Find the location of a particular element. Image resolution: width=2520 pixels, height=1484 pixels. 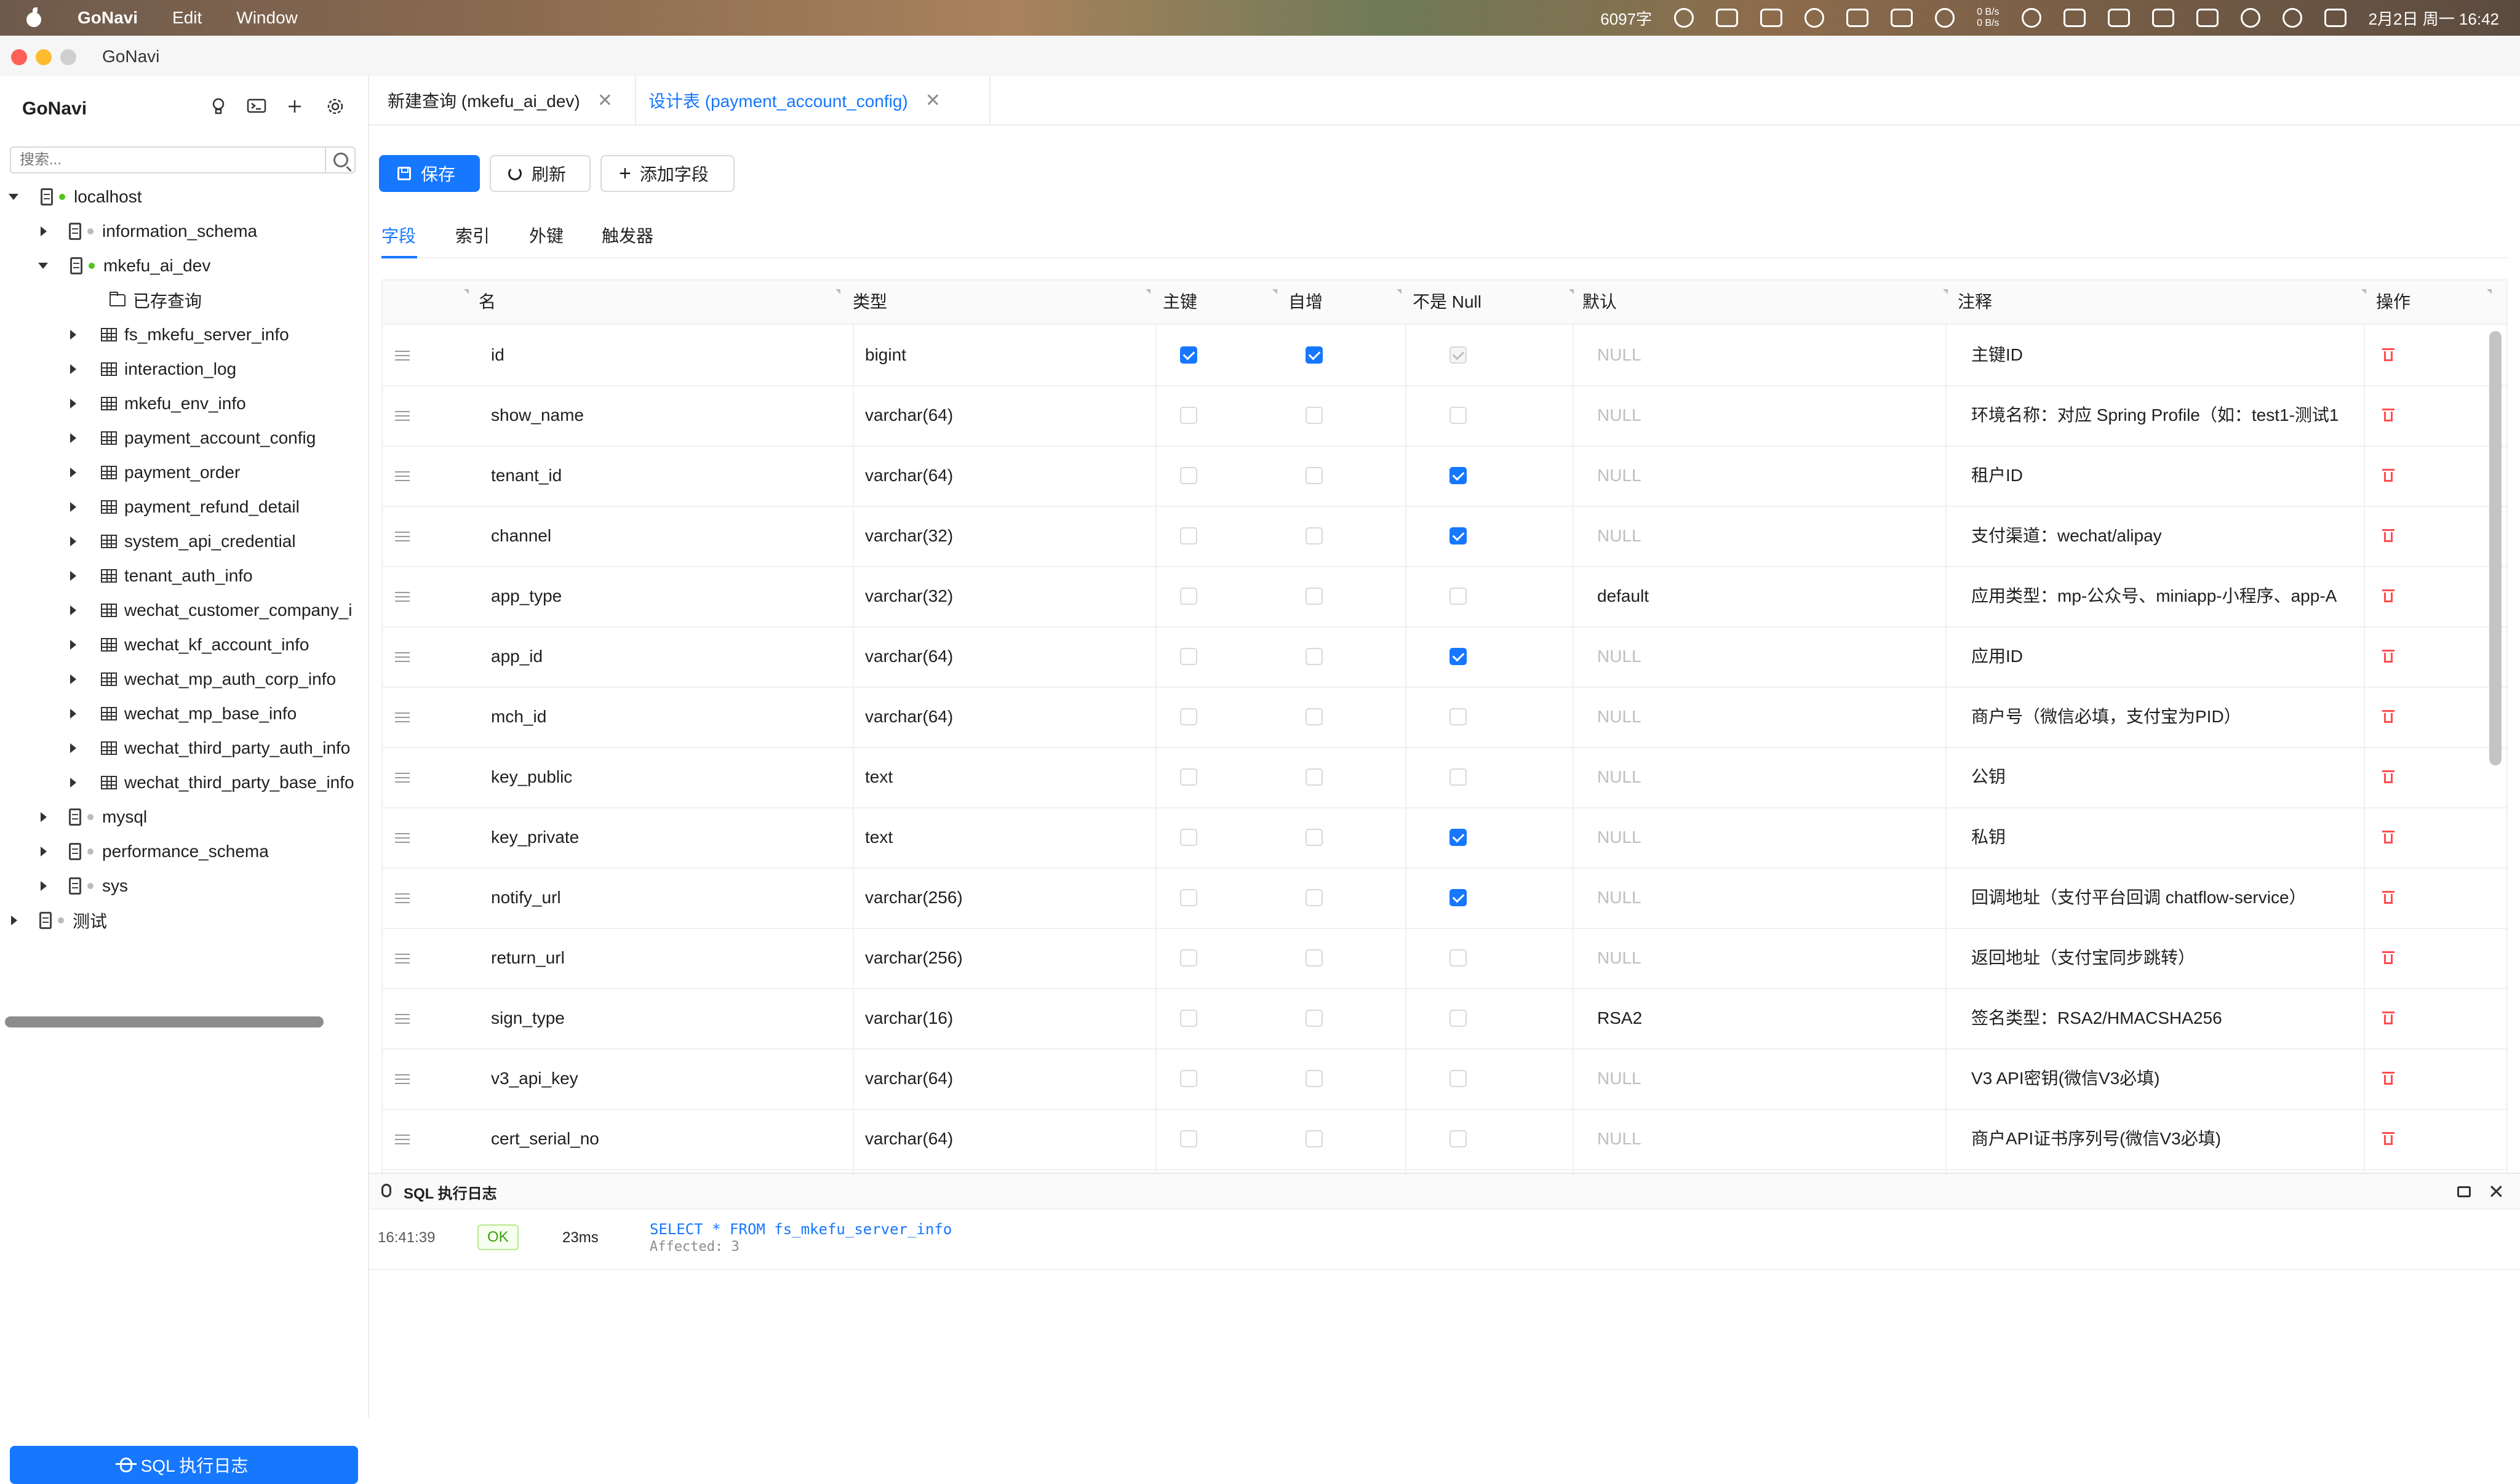

field-type-cell: text is located at coordinates (1007, 837).